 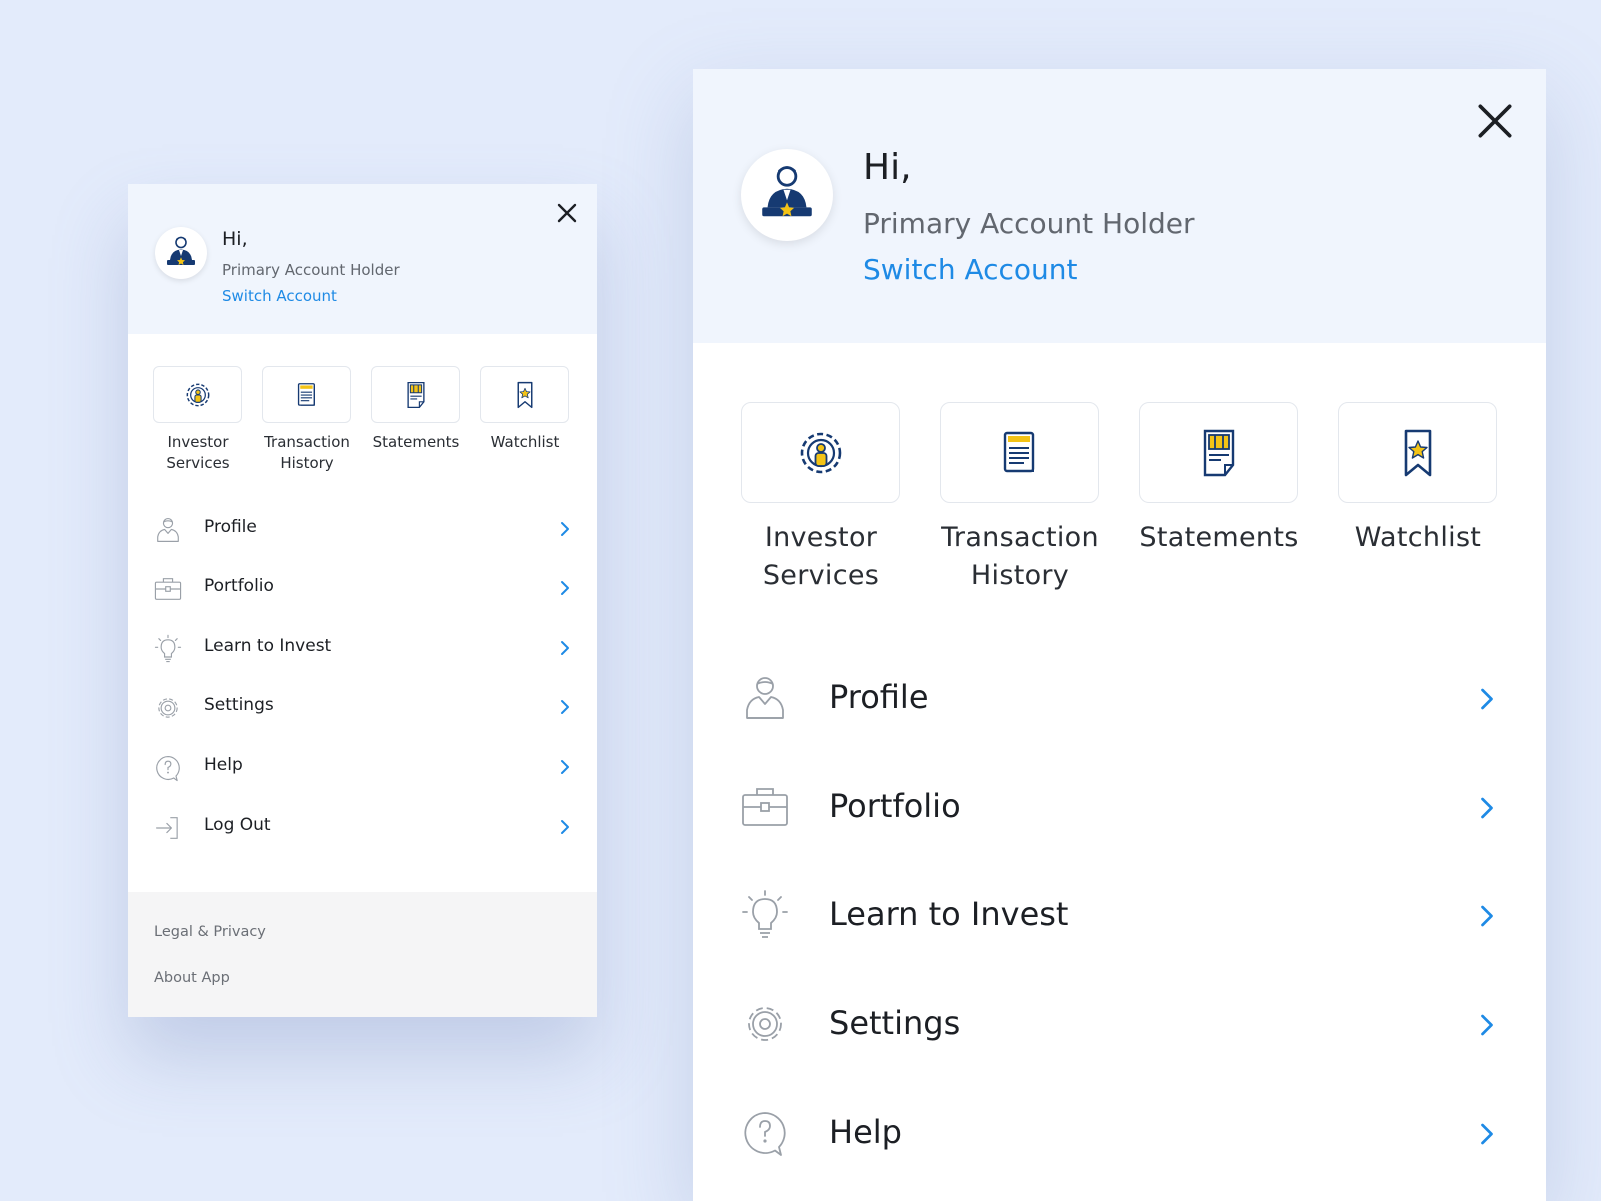 I want to click on menu-item-log-out: Log Out, so click(x=362, y=827).